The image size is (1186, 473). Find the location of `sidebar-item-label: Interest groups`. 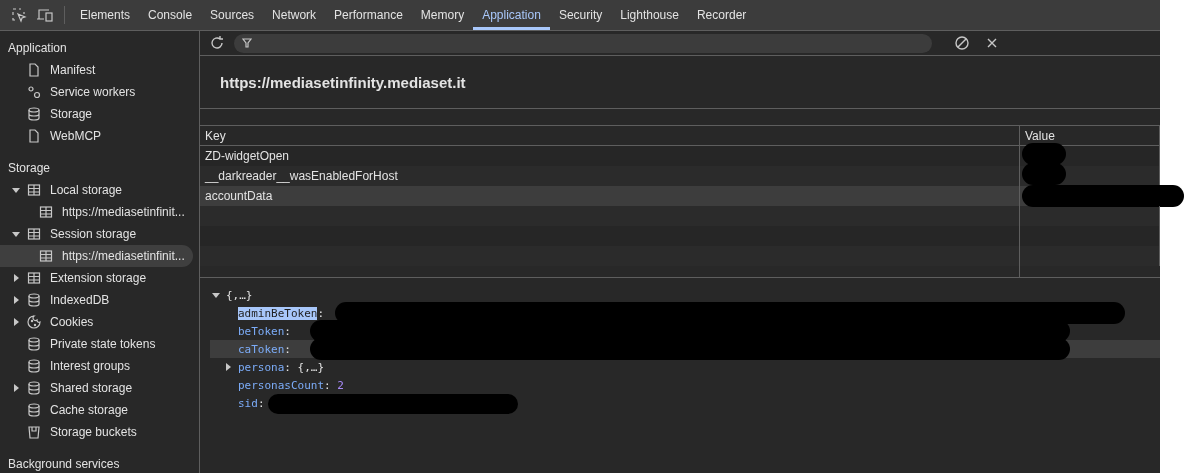

sidebar-item-label: Interest groups is located at coordinates (90, 366).